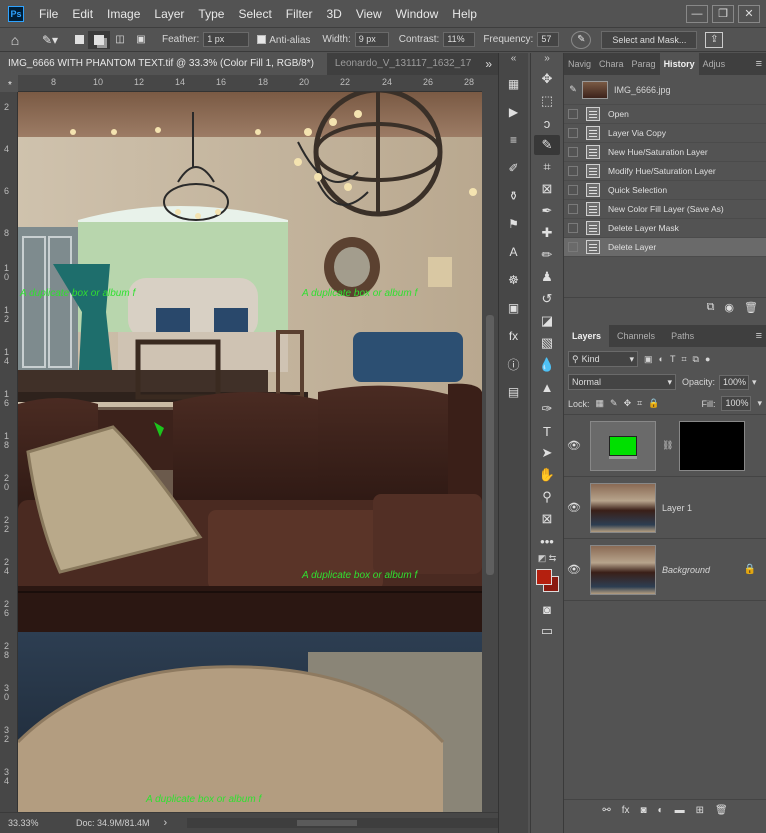  What do you see at coordinates (547, 233) in the screenshot?
I see `spot-healing-tool-icon: ✚` at bounding box center [547, 233].